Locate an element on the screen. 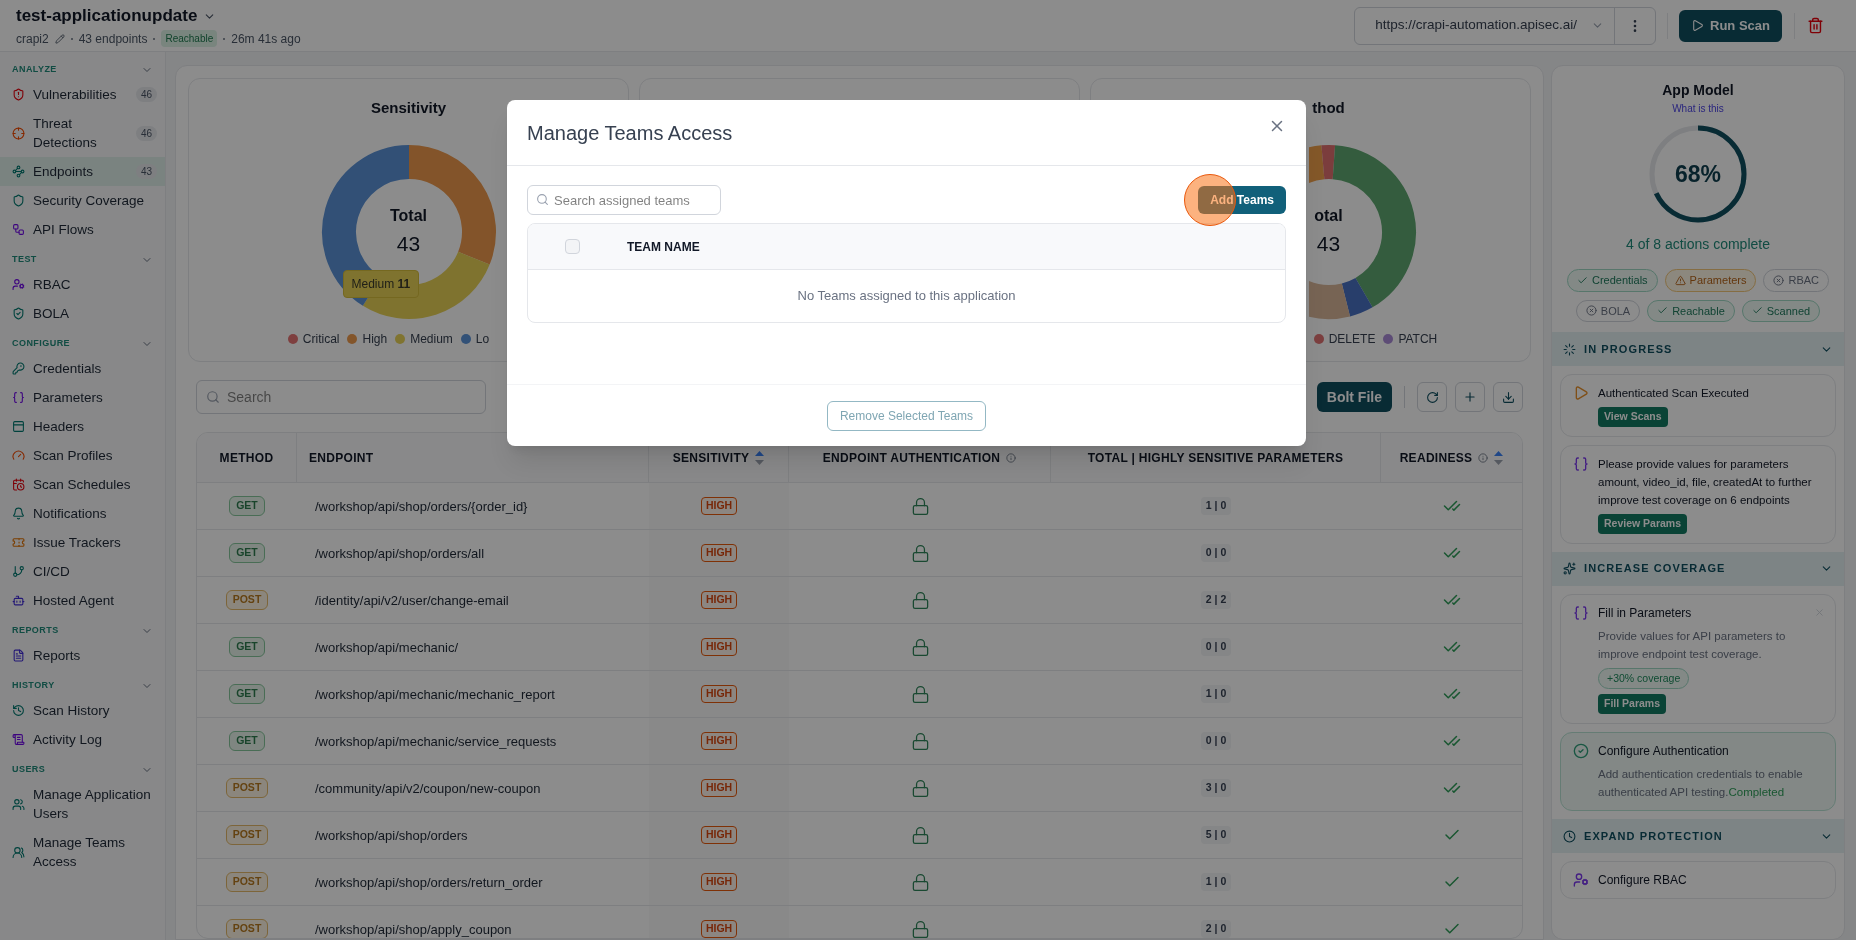 The image size is (1856, 940). edit-icon is located at coordinates (59, 38).